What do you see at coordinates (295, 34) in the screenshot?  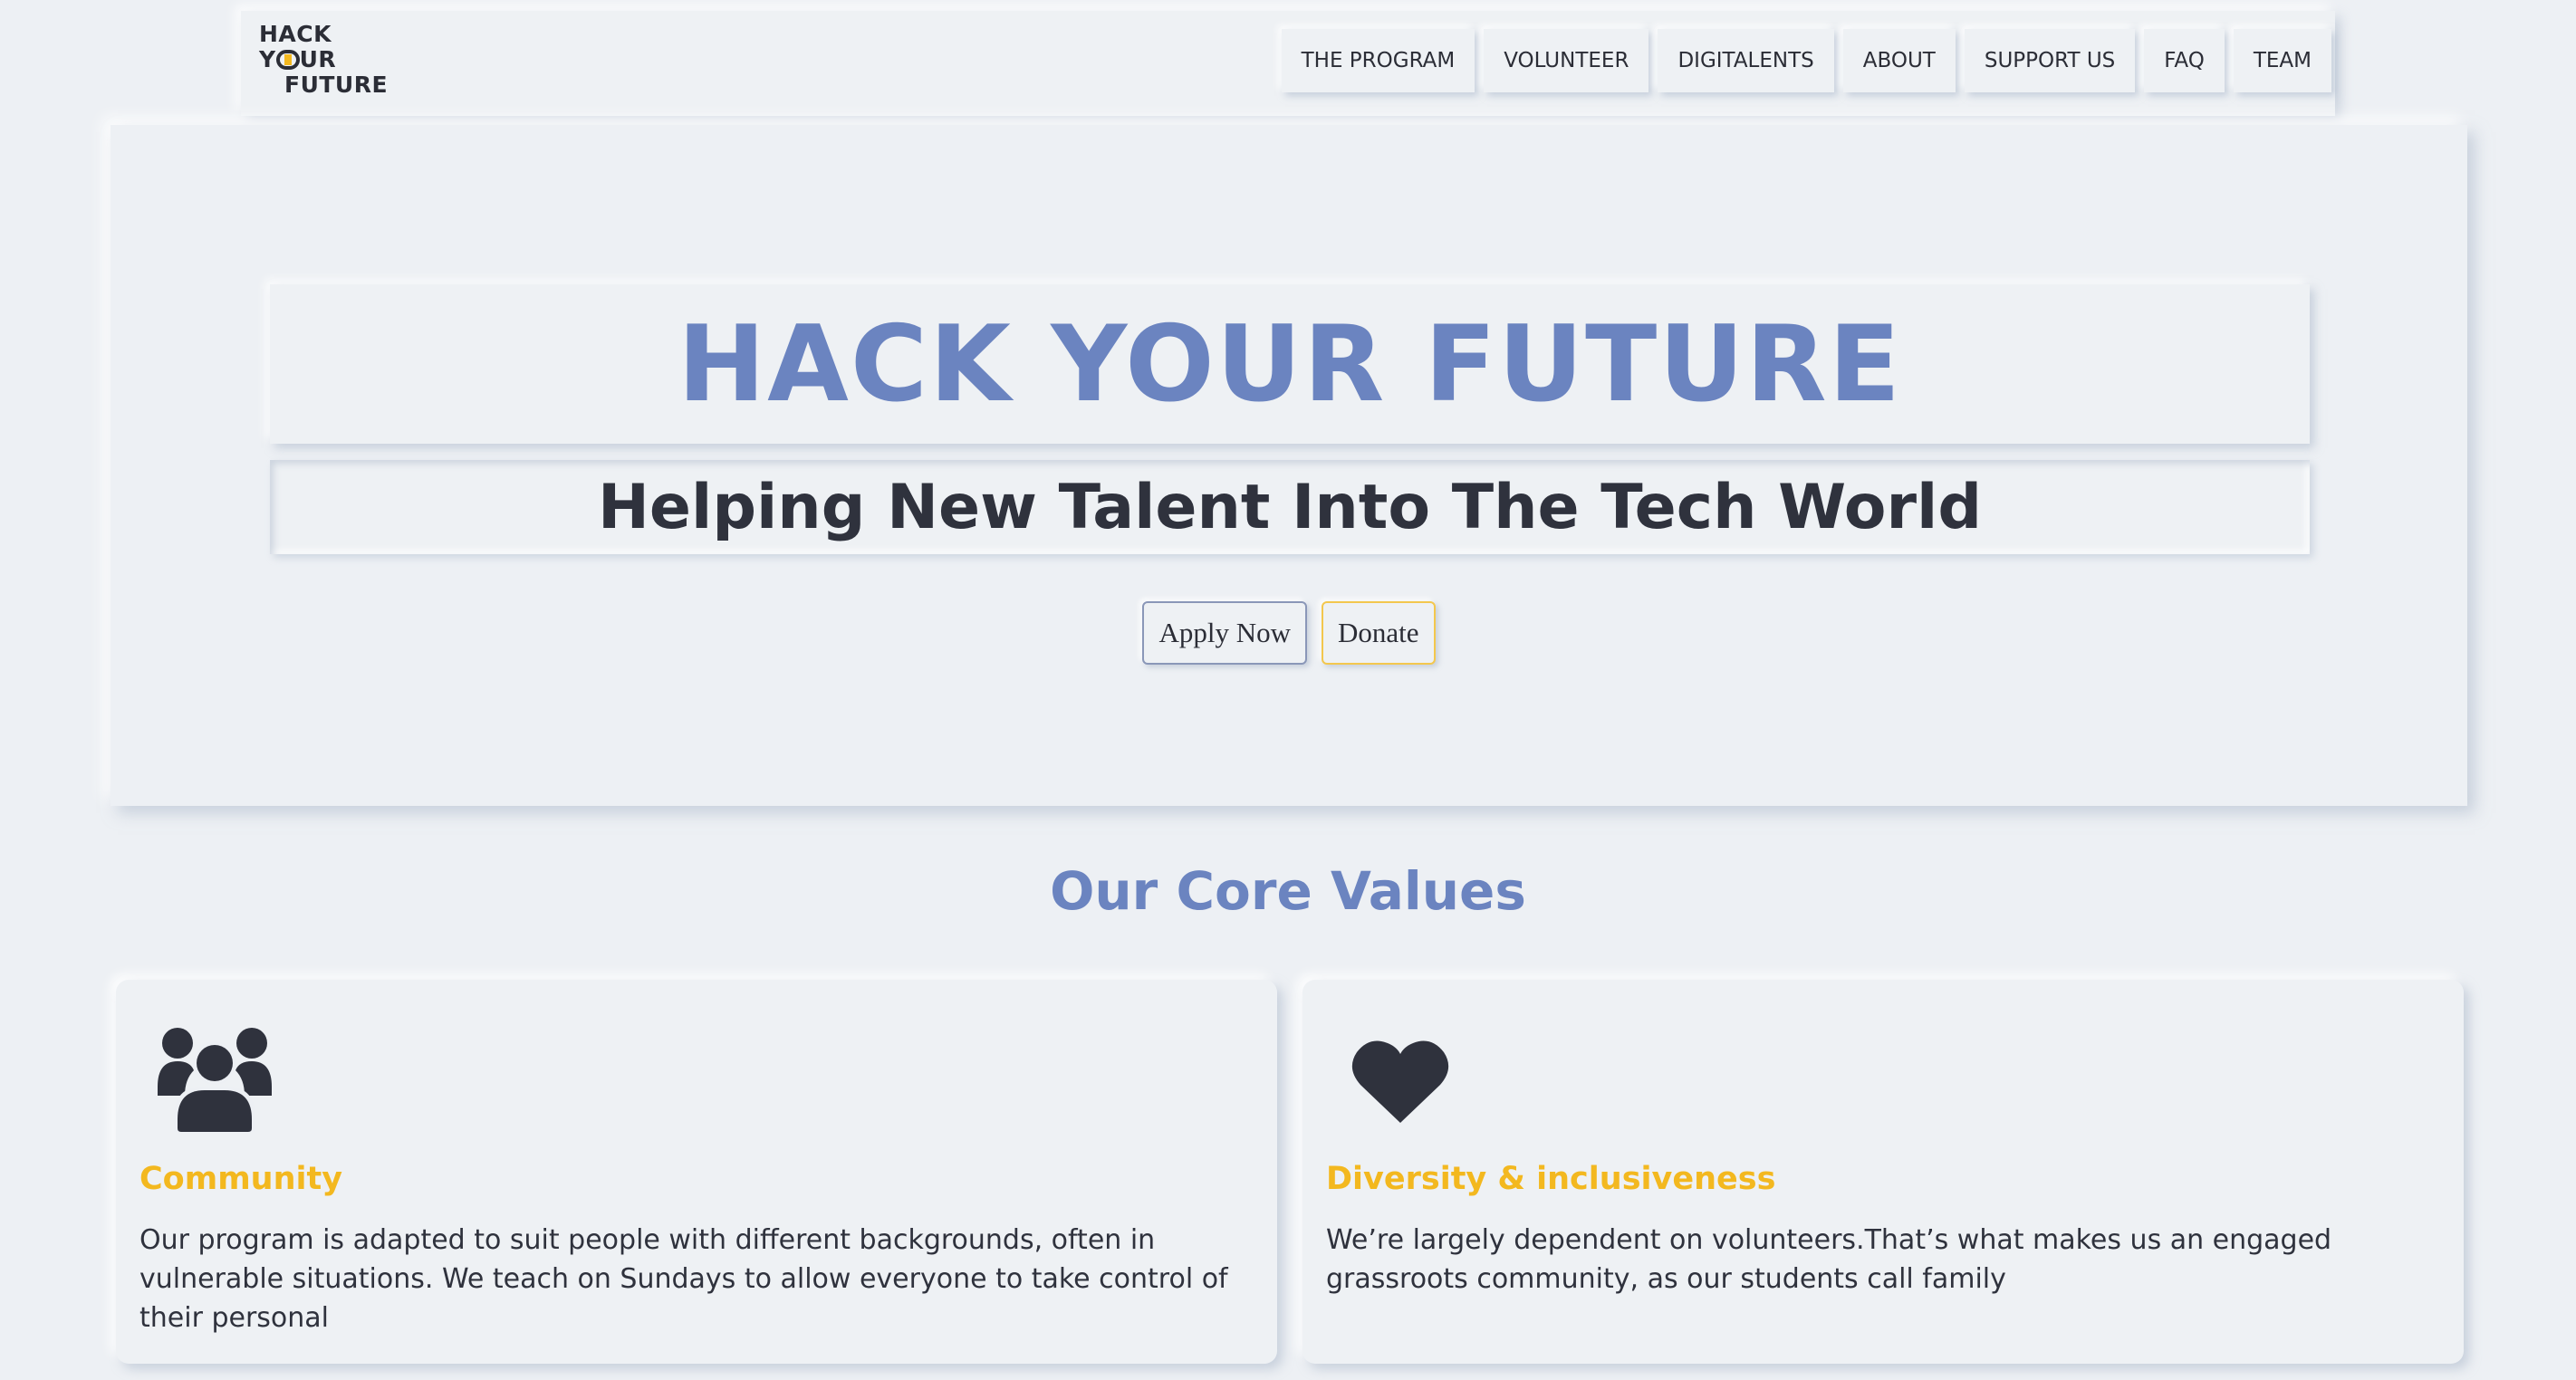 I see `logo-line-1: HACK` at bounding box center [295, 34].